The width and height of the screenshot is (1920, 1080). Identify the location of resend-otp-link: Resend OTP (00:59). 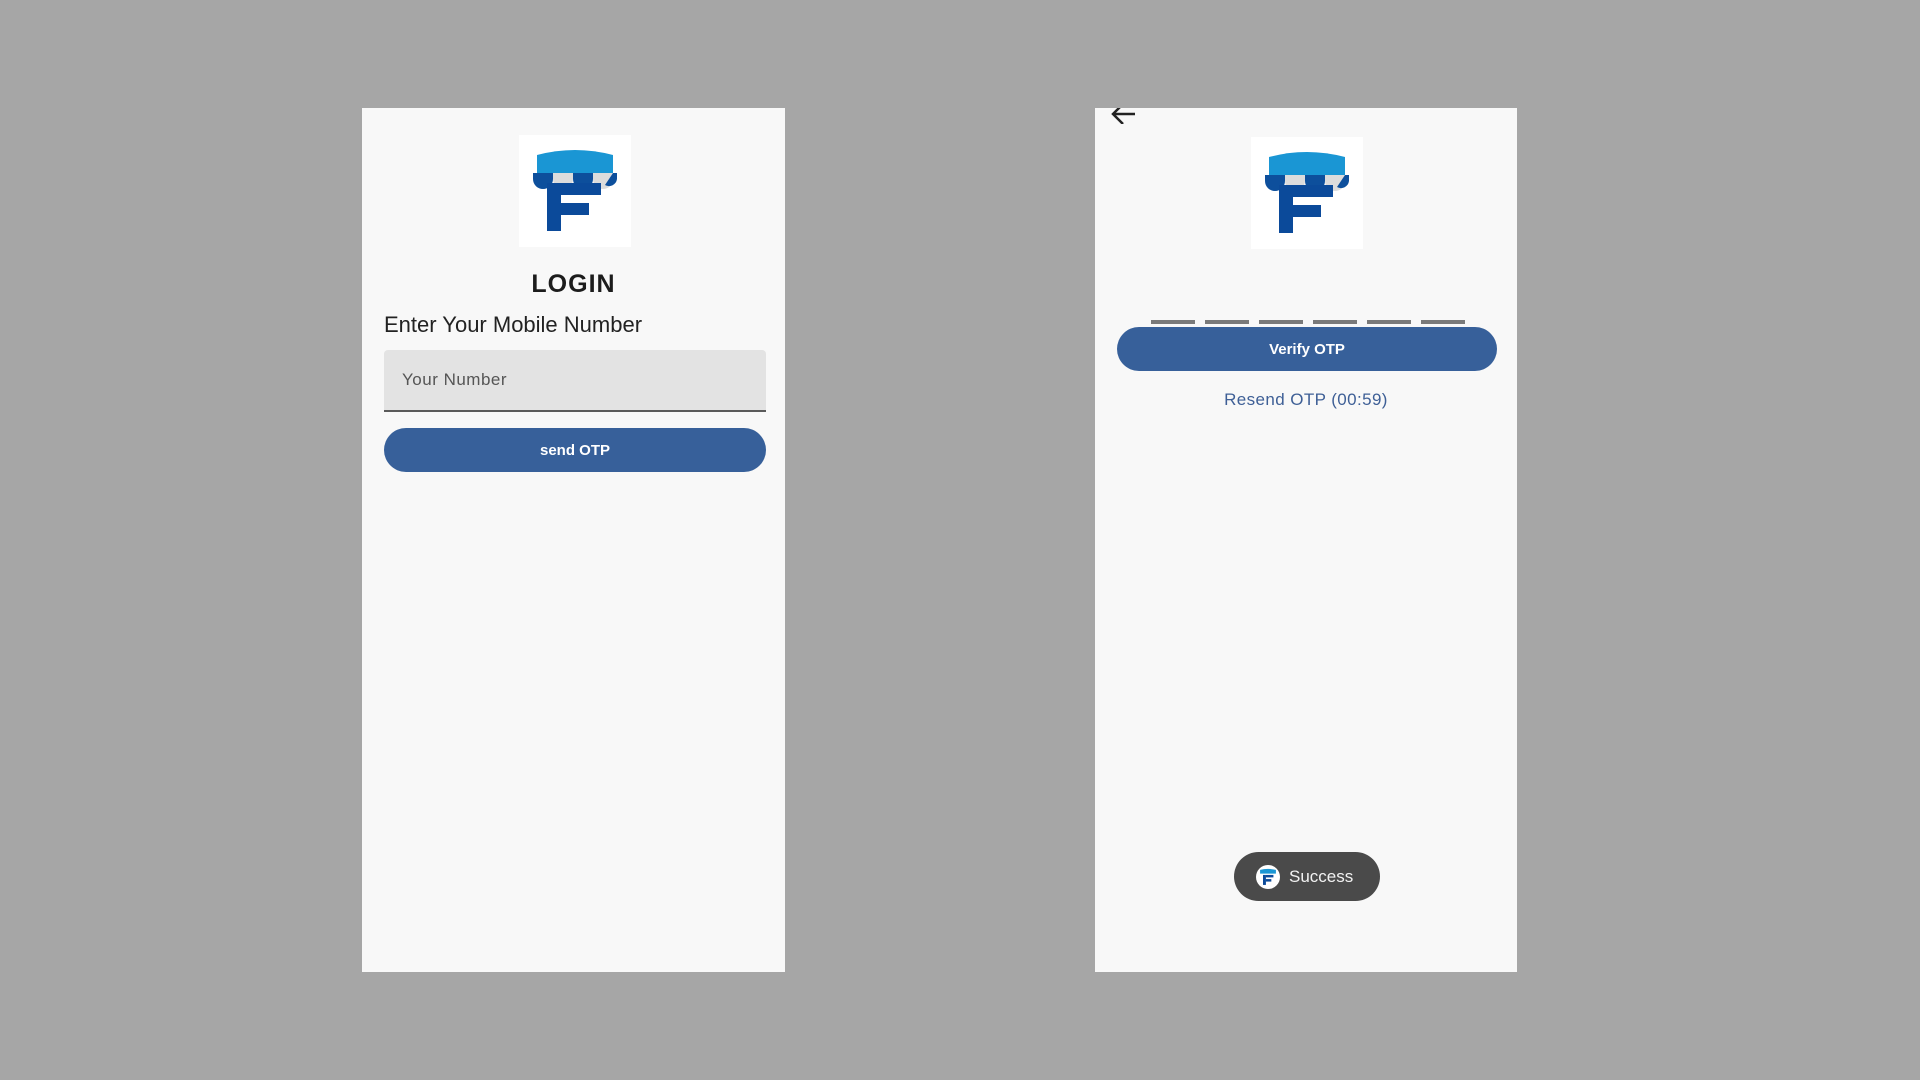
(1306, 400).